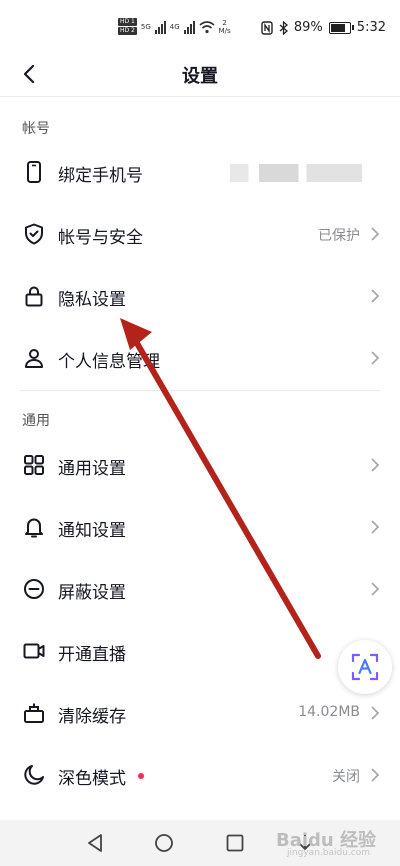 The height and width of the screenshot is (866, 400). I want to click on battery-icon, so click(341, 27).